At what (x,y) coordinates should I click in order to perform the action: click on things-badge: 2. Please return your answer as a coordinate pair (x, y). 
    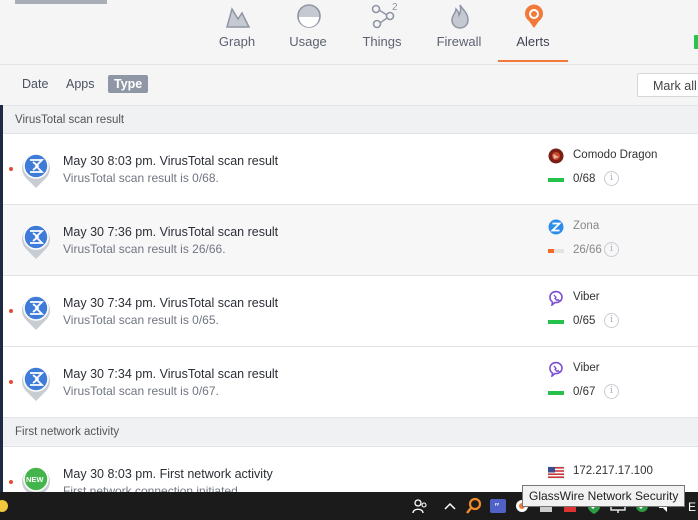
    Looking at the image, I should click on (395, 7).